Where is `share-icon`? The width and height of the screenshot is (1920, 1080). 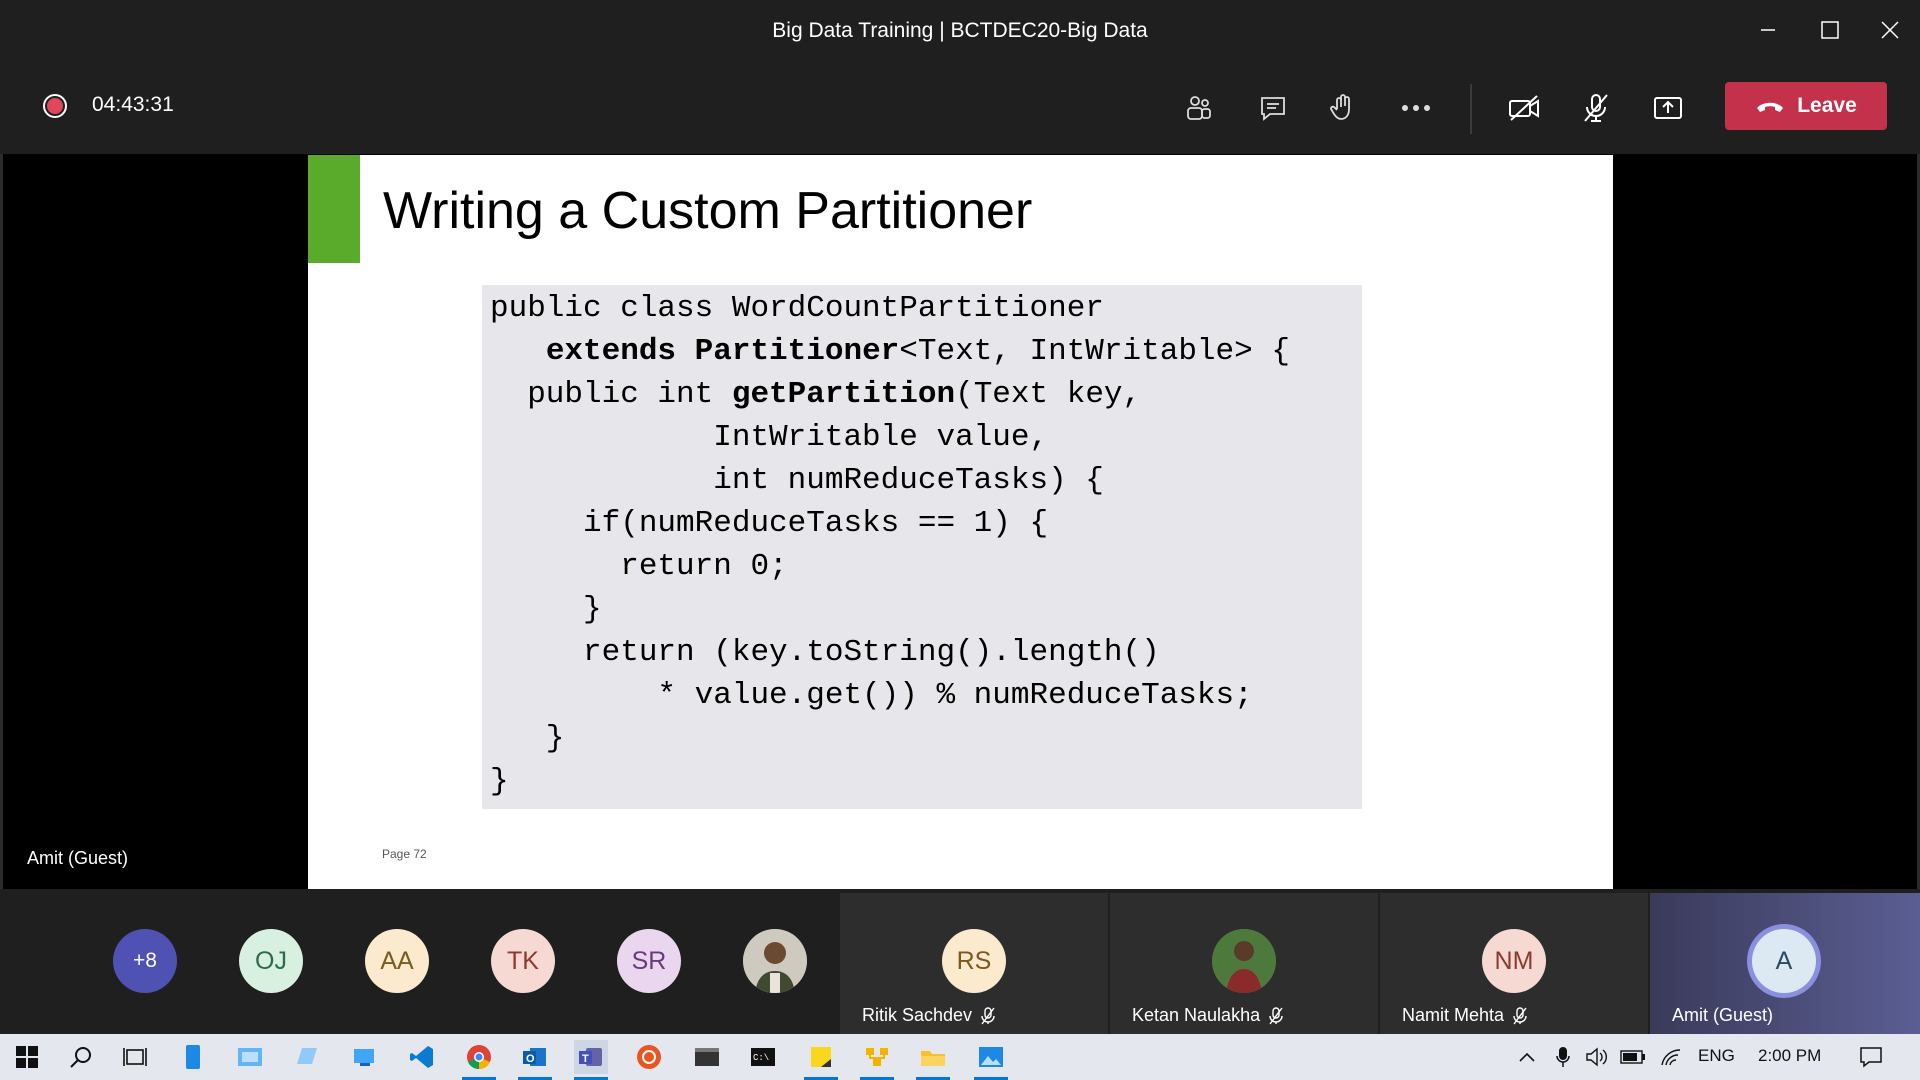 share-icon is located at coordinates (1668, 108).